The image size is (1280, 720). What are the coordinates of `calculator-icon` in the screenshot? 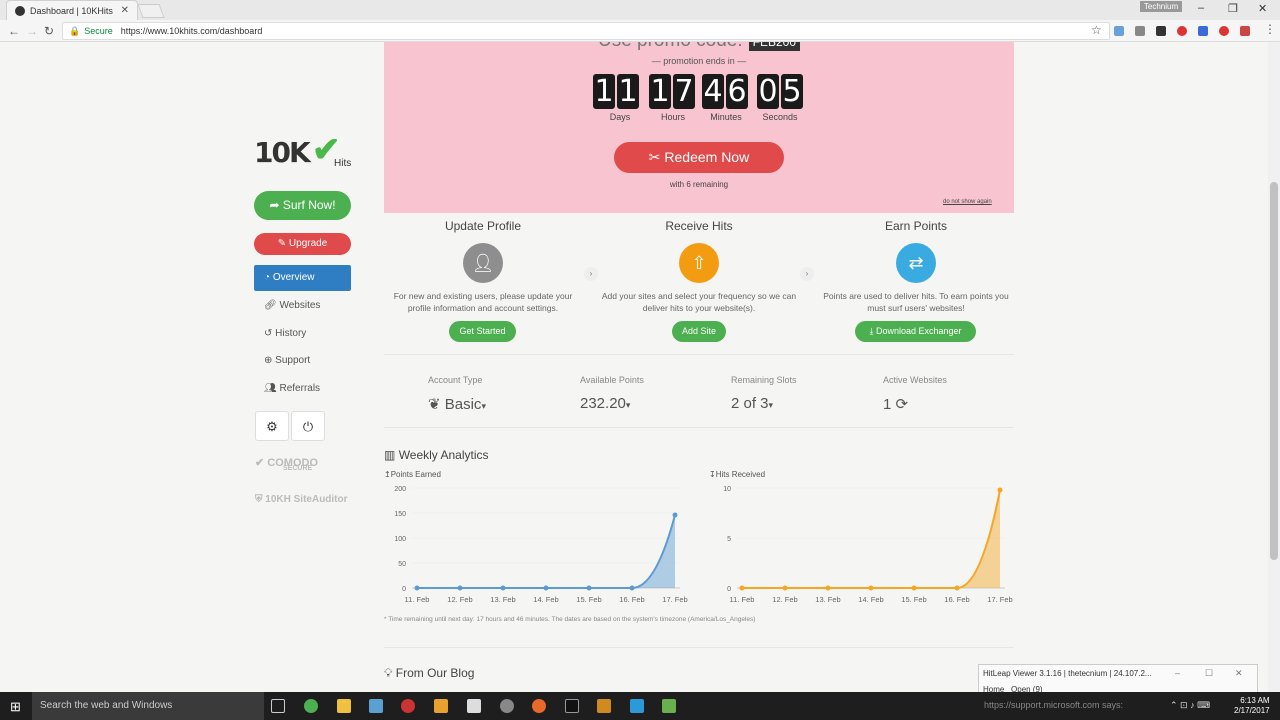 It's located at (474, 706).